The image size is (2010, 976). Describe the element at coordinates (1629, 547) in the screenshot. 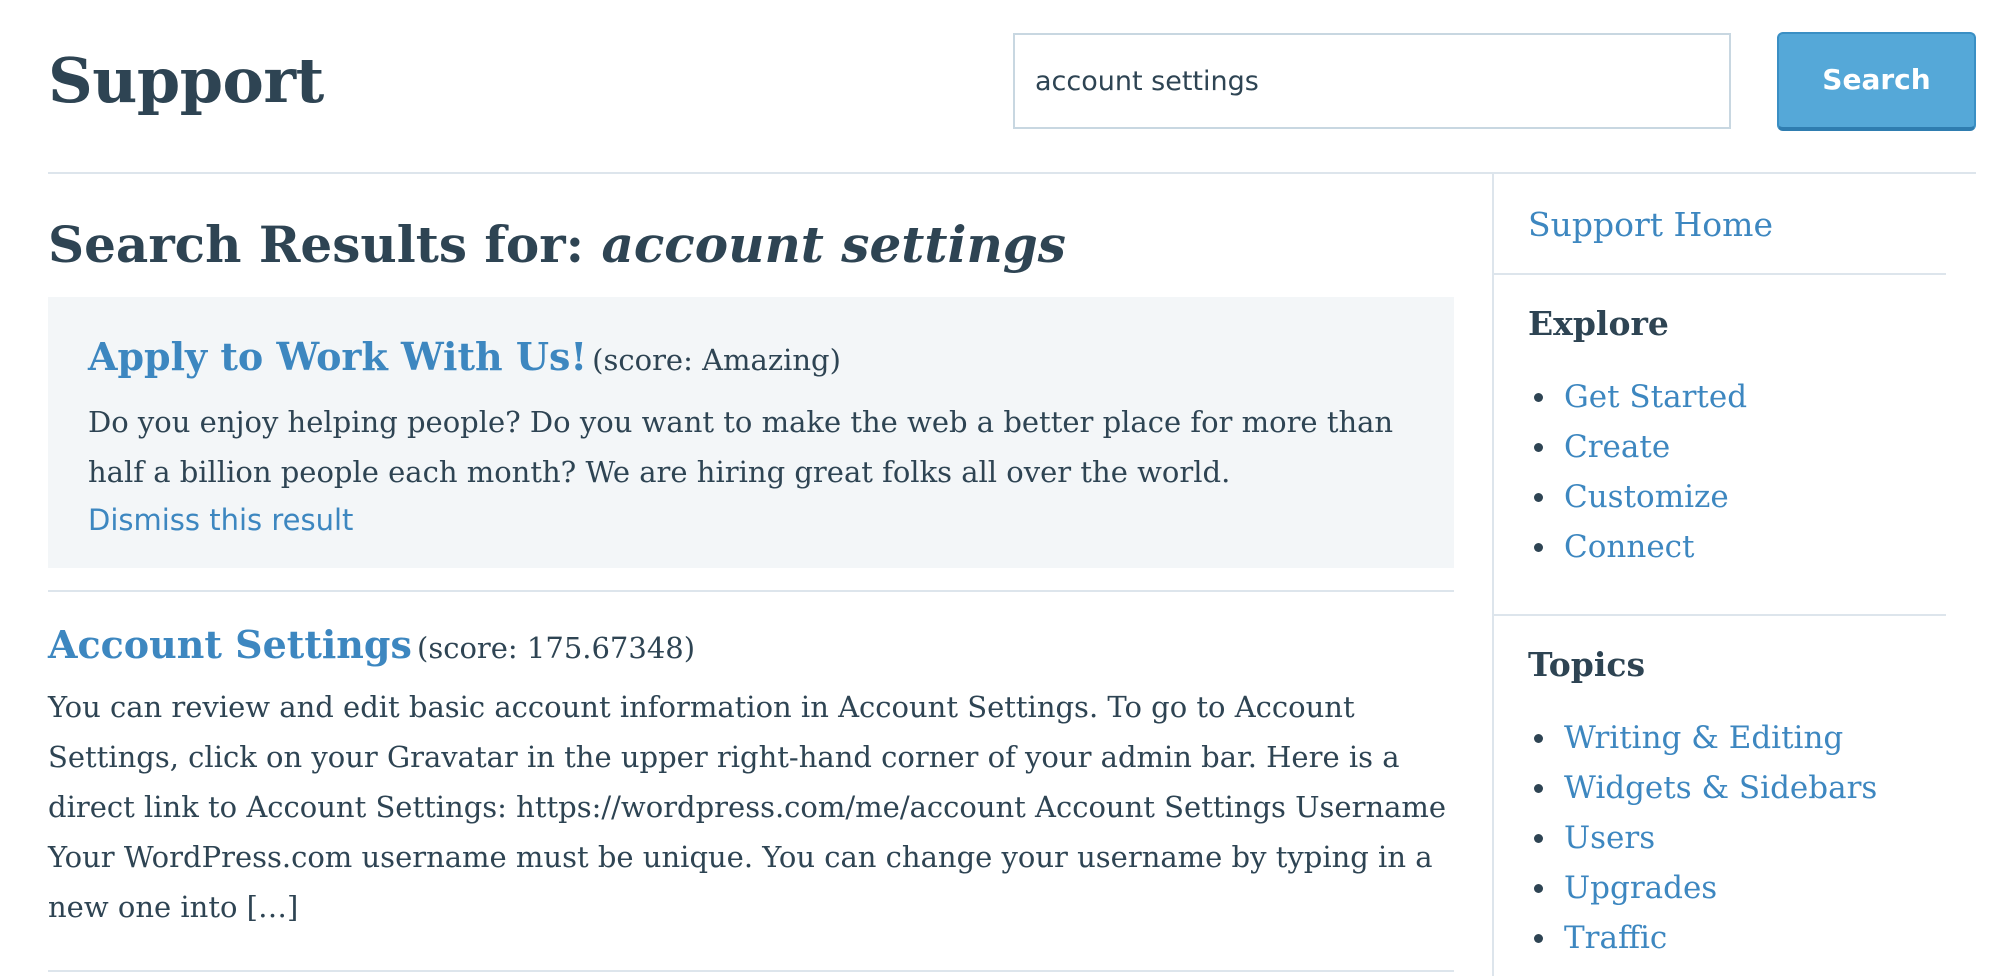

I see `explore-link-connect: Connect` at that location.